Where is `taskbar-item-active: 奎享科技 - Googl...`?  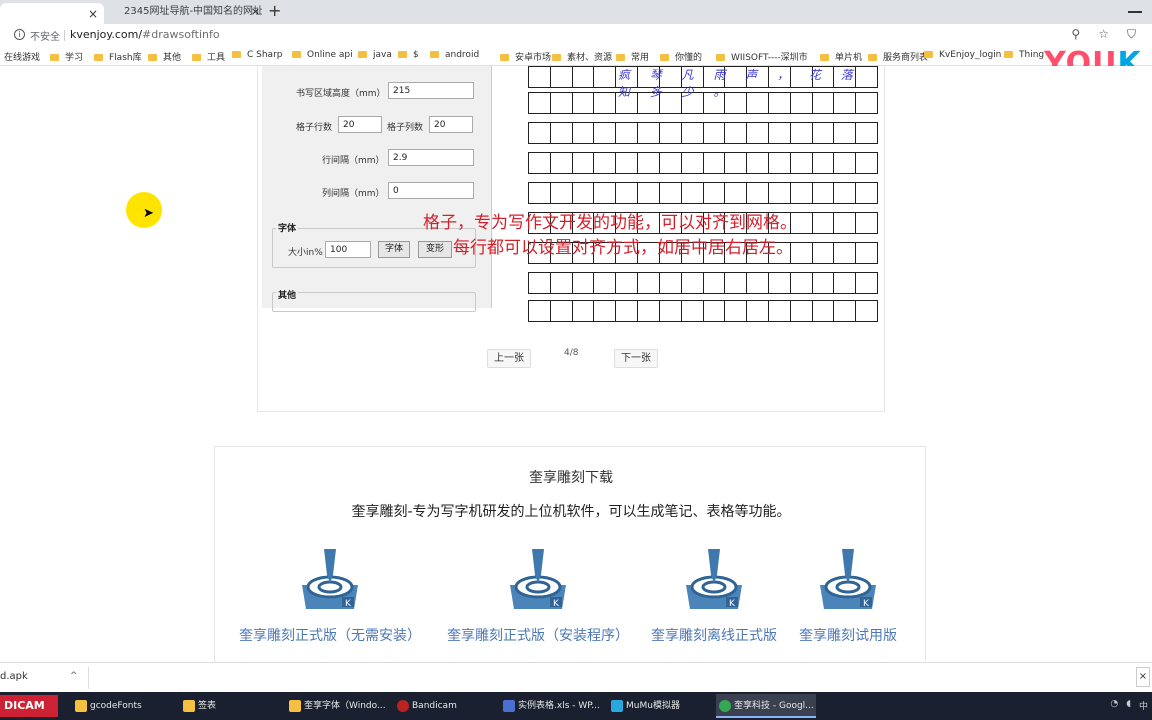 taskbar-item-active: 奎享科技 - Googl... is located at coordinates (766, 706).